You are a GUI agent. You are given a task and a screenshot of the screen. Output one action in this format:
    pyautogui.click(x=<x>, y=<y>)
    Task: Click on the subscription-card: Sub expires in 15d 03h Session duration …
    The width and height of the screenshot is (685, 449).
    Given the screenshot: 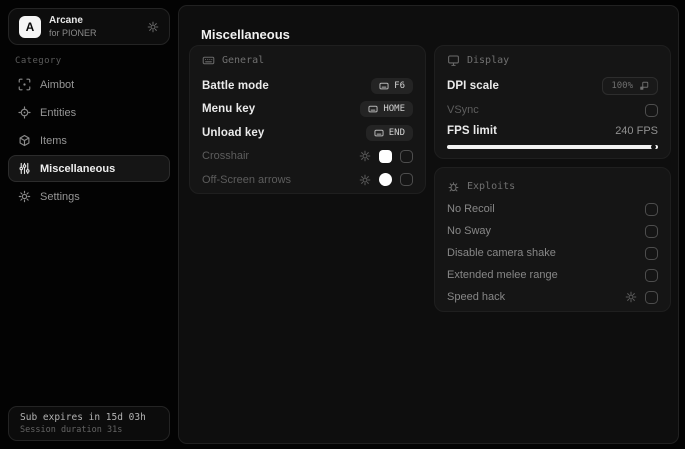 What is the action you would take?
    pyautogui.click(x=89, y=423)
    